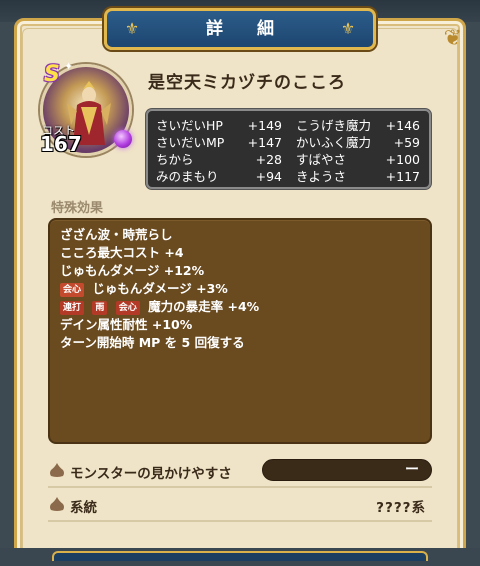 The width and height of the screenshot is (480, 566). I want to click on effect-text: ターン開始時 MP を 5 回復する, so click(152, 342).